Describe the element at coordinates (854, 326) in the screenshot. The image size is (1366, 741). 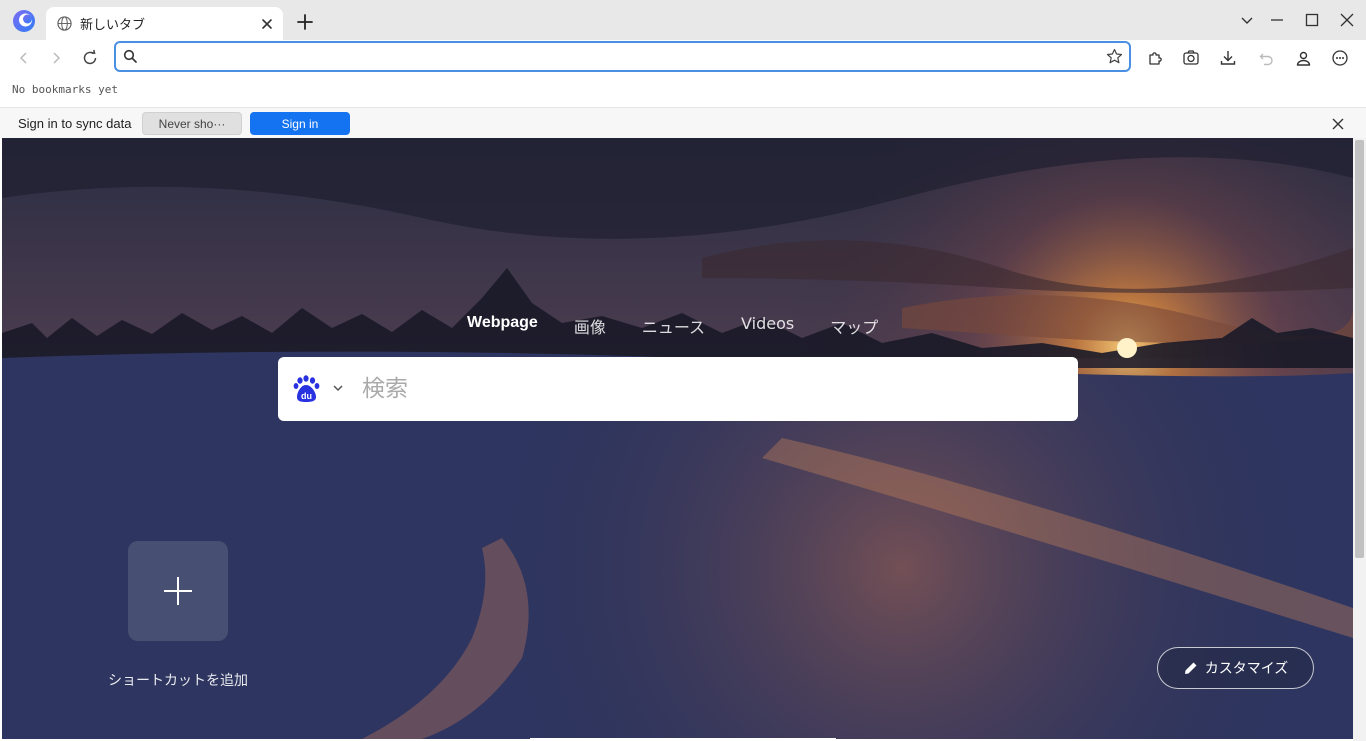
I see `tab-maps: マップ` at that location.